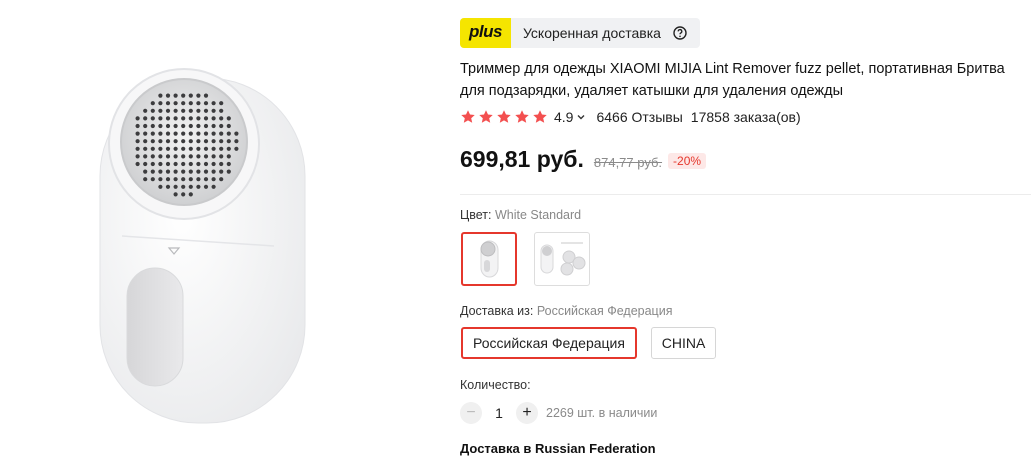  I want to click on color-label-text: Цвет:, so click(476, 215).